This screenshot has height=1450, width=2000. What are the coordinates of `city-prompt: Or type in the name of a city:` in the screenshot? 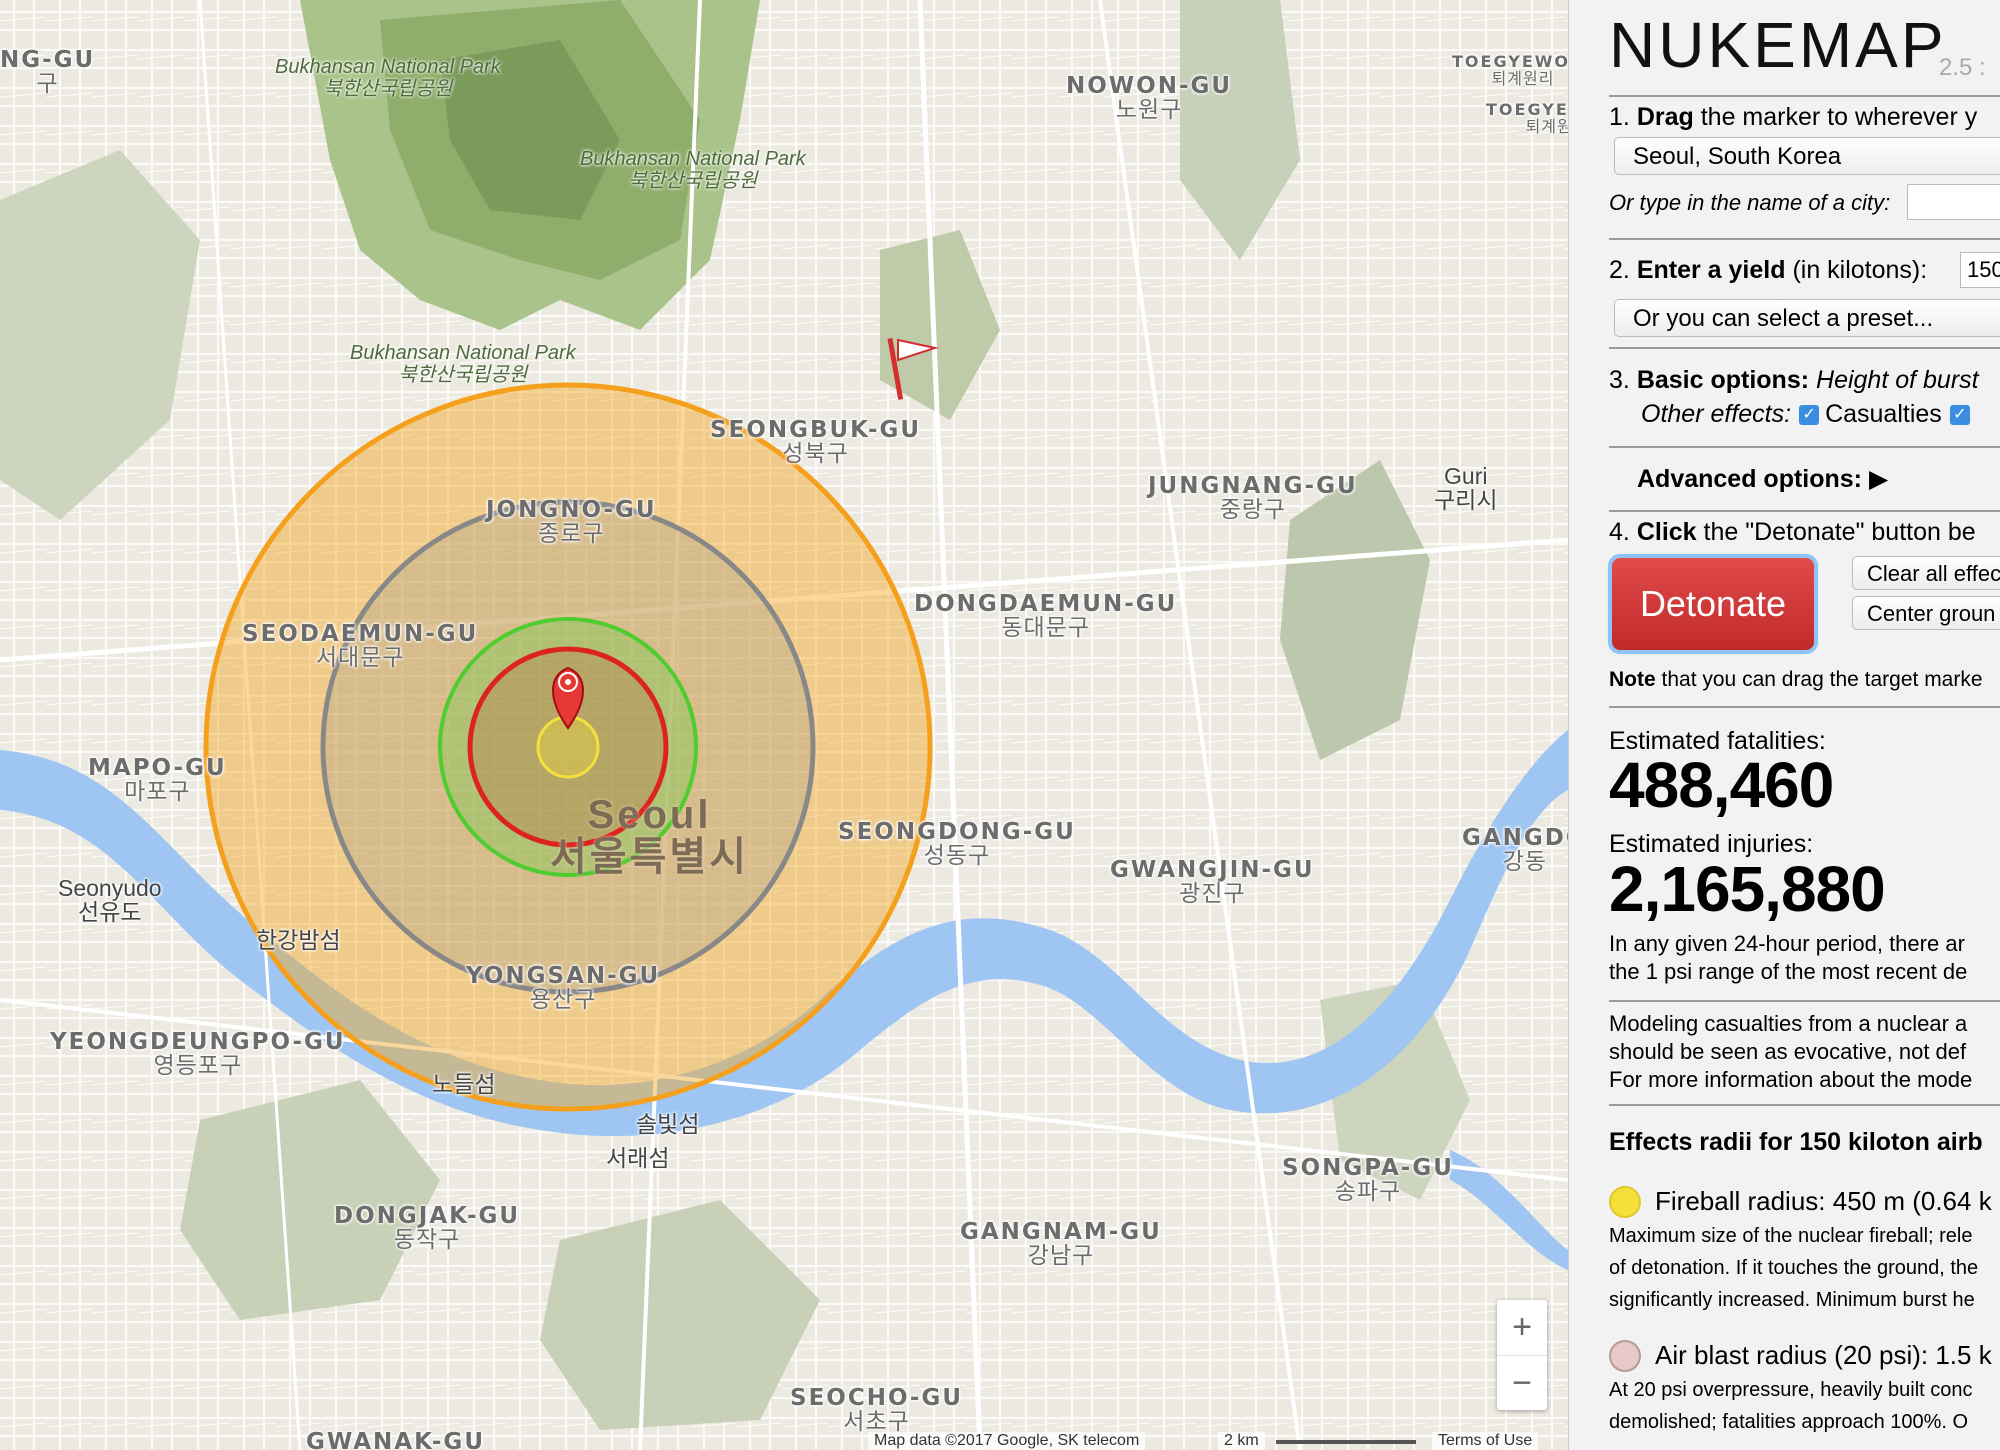 It's located at (1750, 202).